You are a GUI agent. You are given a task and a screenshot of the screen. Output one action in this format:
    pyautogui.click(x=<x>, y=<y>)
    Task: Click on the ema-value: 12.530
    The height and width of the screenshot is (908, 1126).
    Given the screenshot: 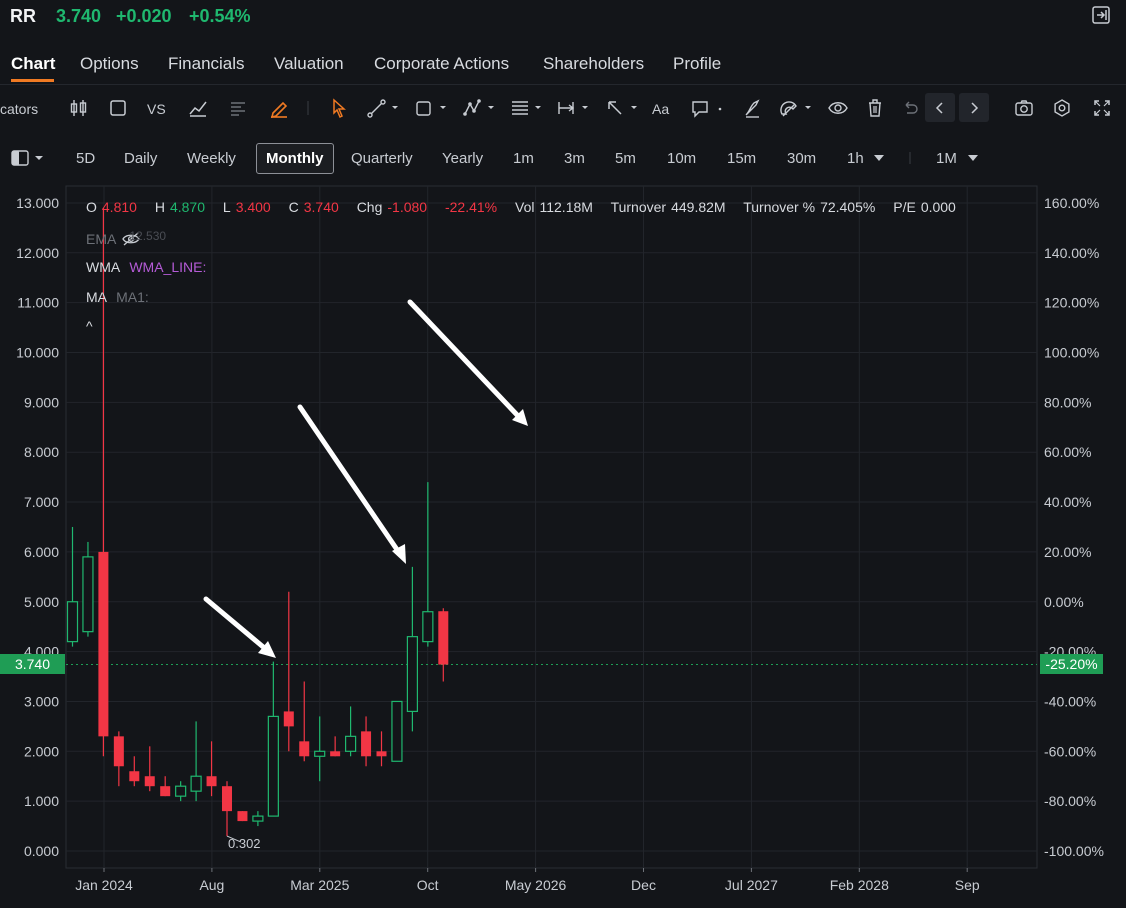 What is the action you would take?
    pyautogui.click(x=148, y=236)
    